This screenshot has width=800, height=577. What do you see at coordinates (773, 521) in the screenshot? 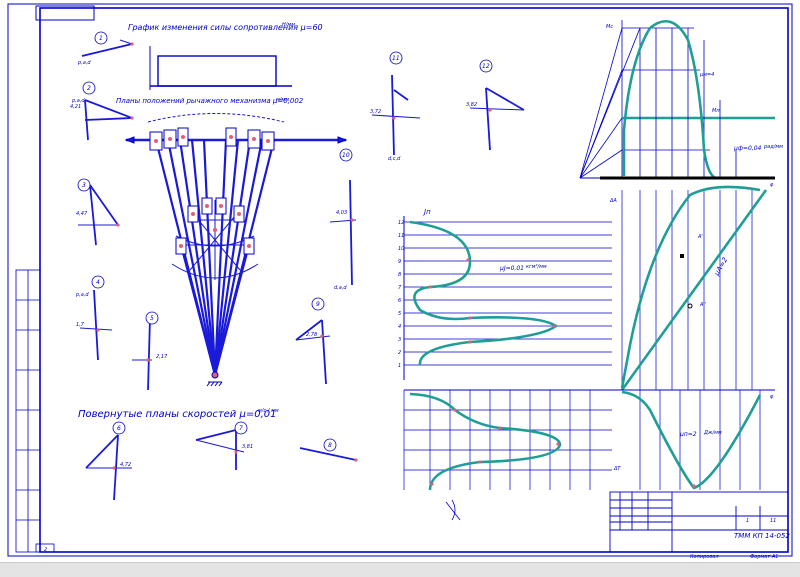
I see `title-block-sheets: 11` at bounding box center [773, 521].